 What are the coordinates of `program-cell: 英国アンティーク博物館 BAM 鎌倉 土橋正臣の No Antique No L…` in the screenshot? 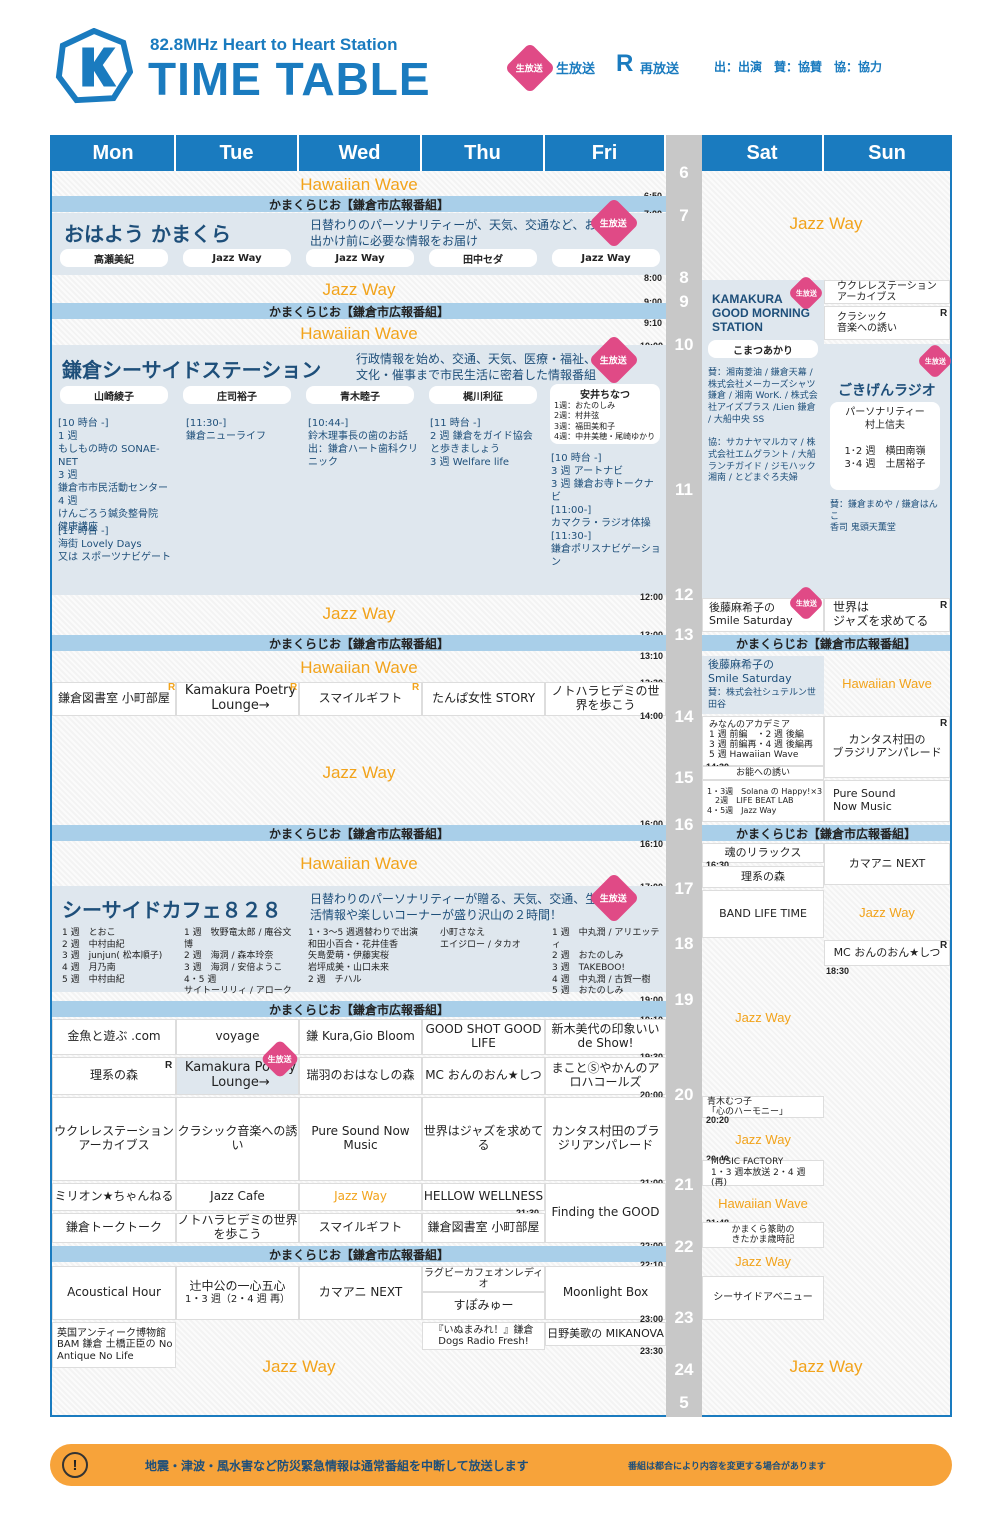 It's located at (114, 1345).